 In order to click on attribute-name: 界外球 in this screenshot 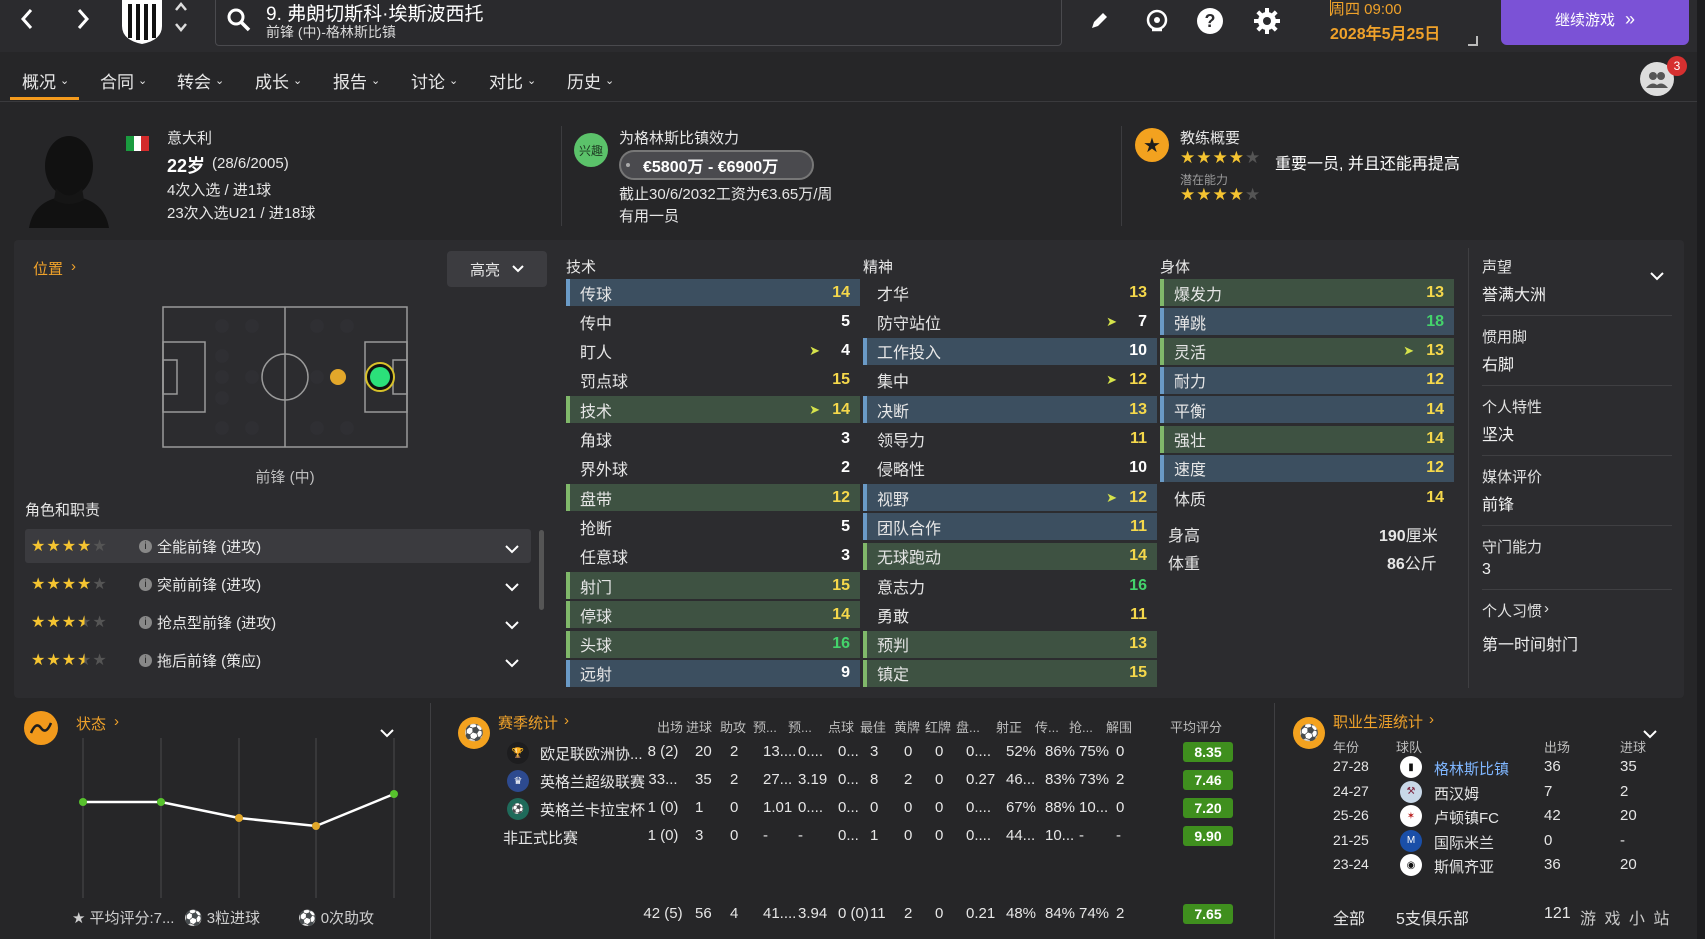, I will do `click(604, 471)`.